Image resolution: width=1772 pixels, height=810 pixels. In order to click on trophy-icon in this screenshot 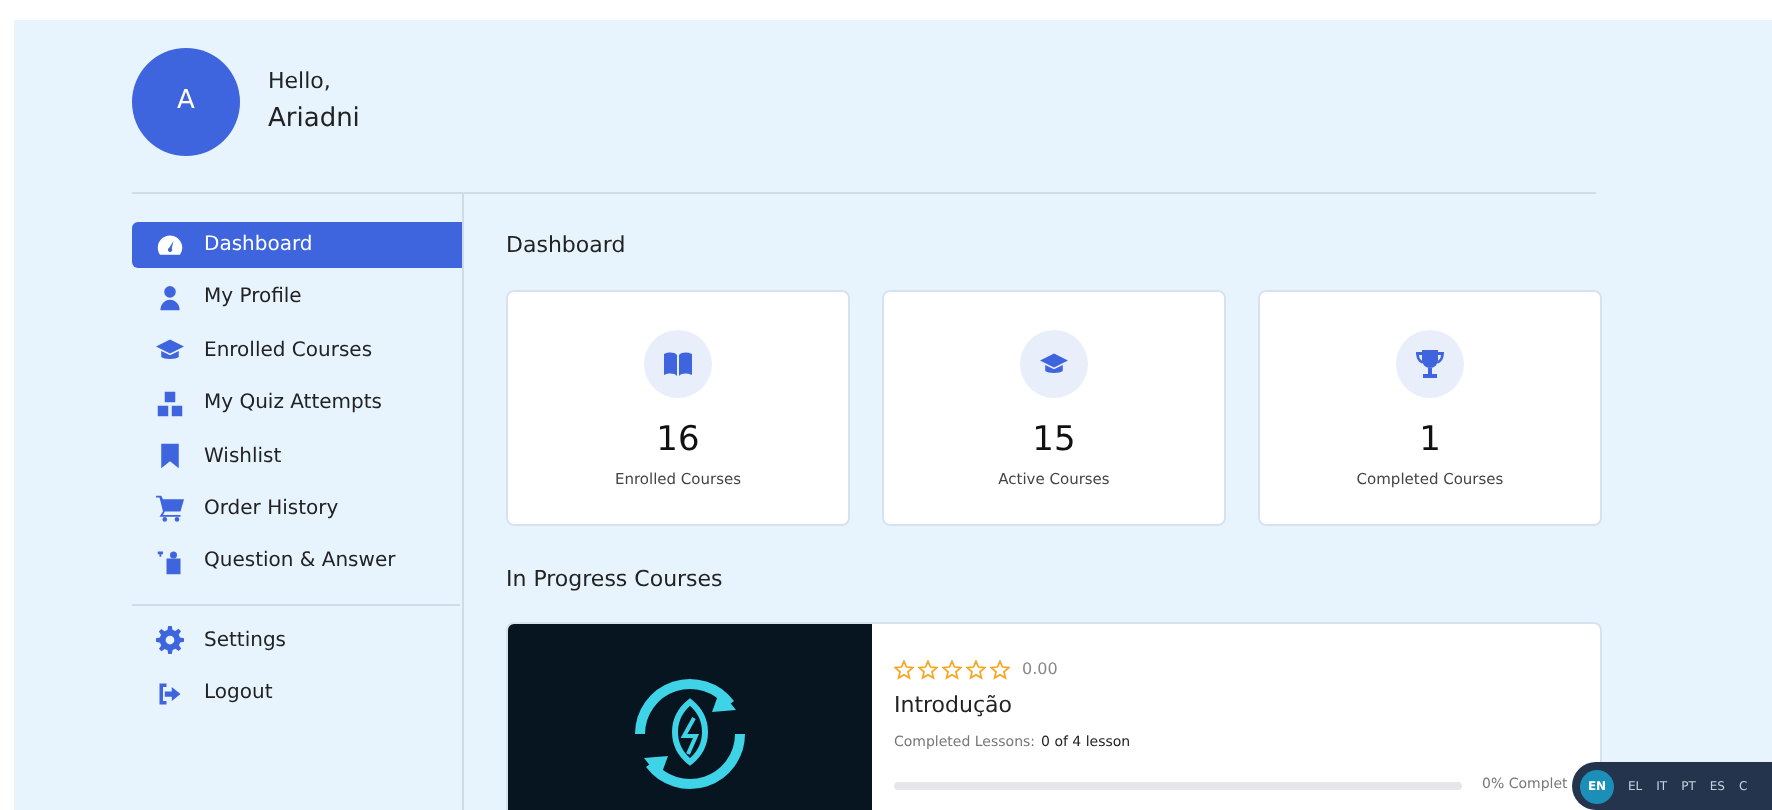, I will do `click(1430, 364)`.